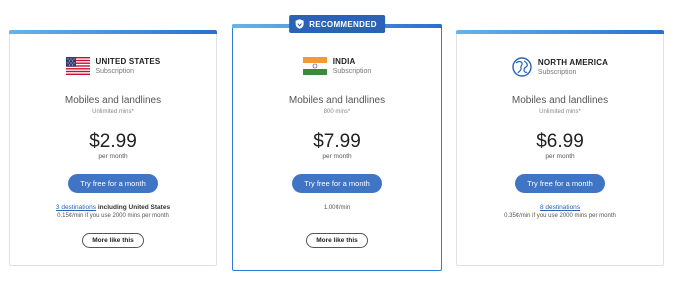 The width and height of the screenshot is (675, 286). What do you see at coordinates (314, 66) in the screenshot?
I see `india-flag-icon` at bounding box center [314, 66].